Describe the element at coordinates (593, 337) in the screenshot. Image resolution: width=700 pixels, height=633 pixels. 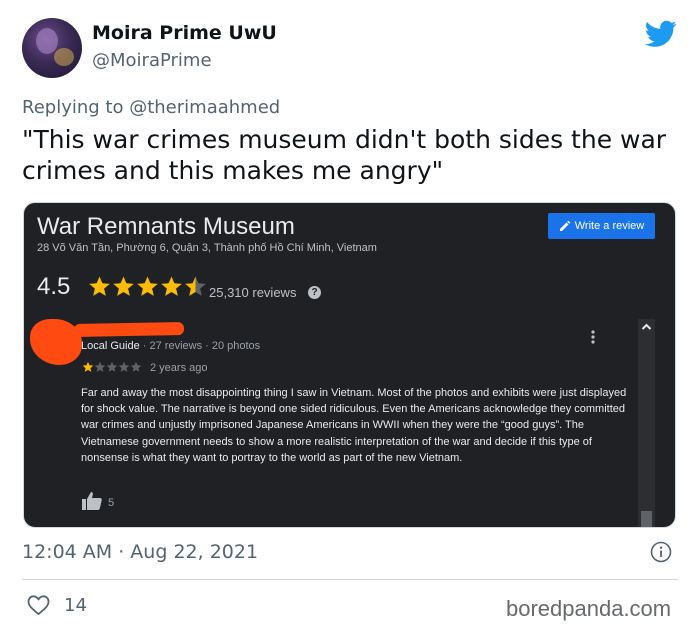
I see `more-options-icon` at that location.